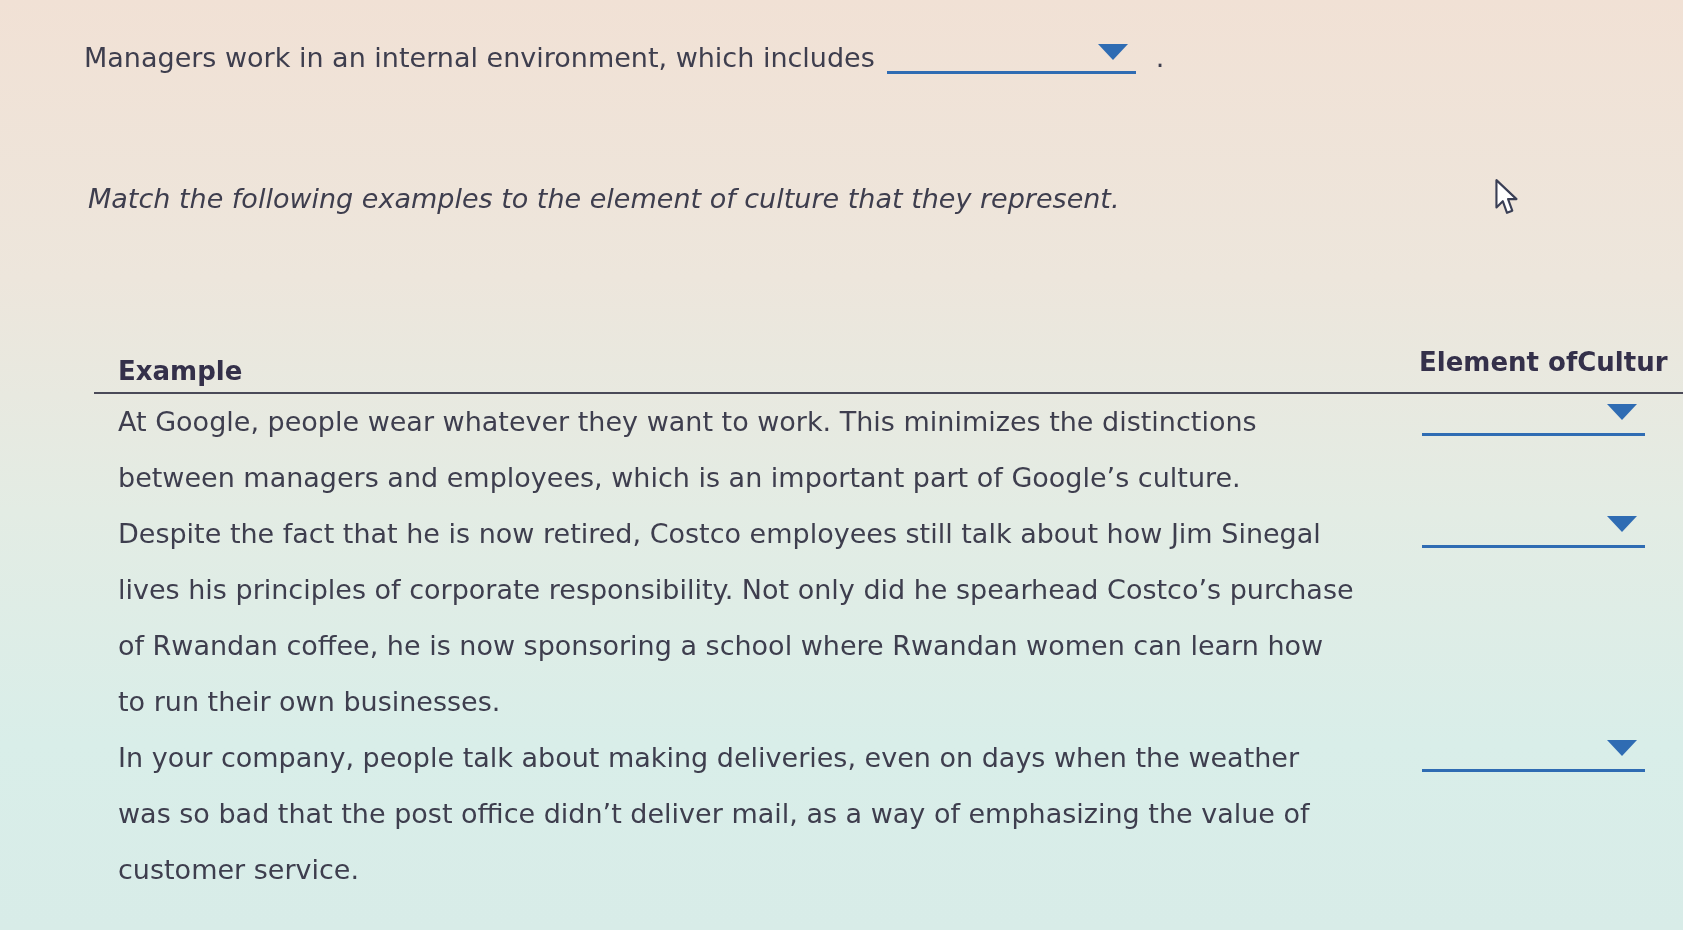  I want to click on column-header: Example, so click(181, 370).